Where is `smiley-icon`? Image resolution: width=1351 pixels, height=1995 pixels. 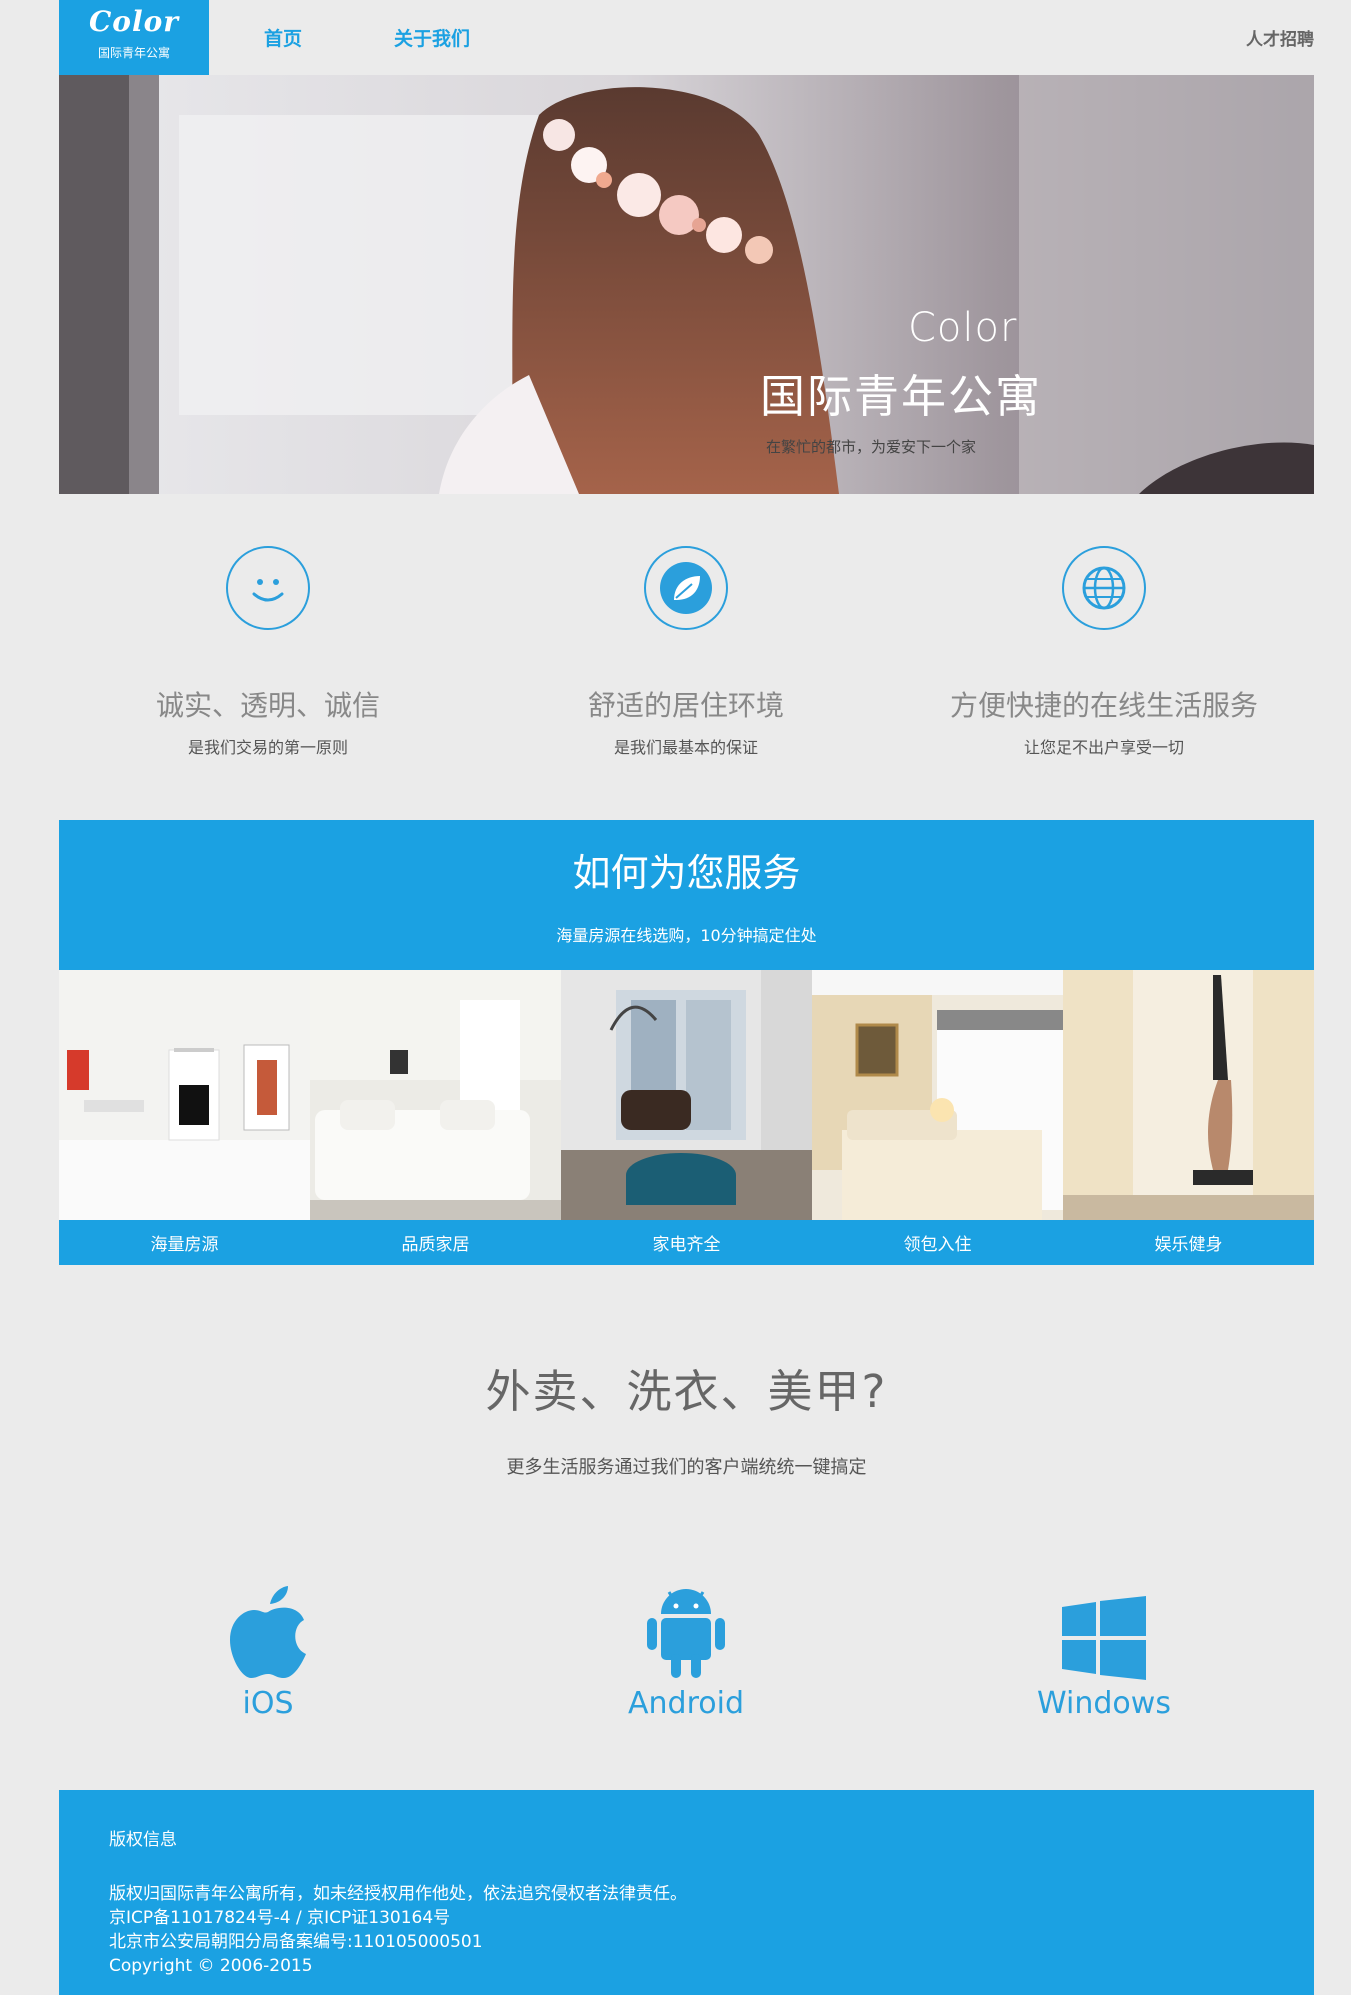 smiley-icon is located at coordinates (268, 588).